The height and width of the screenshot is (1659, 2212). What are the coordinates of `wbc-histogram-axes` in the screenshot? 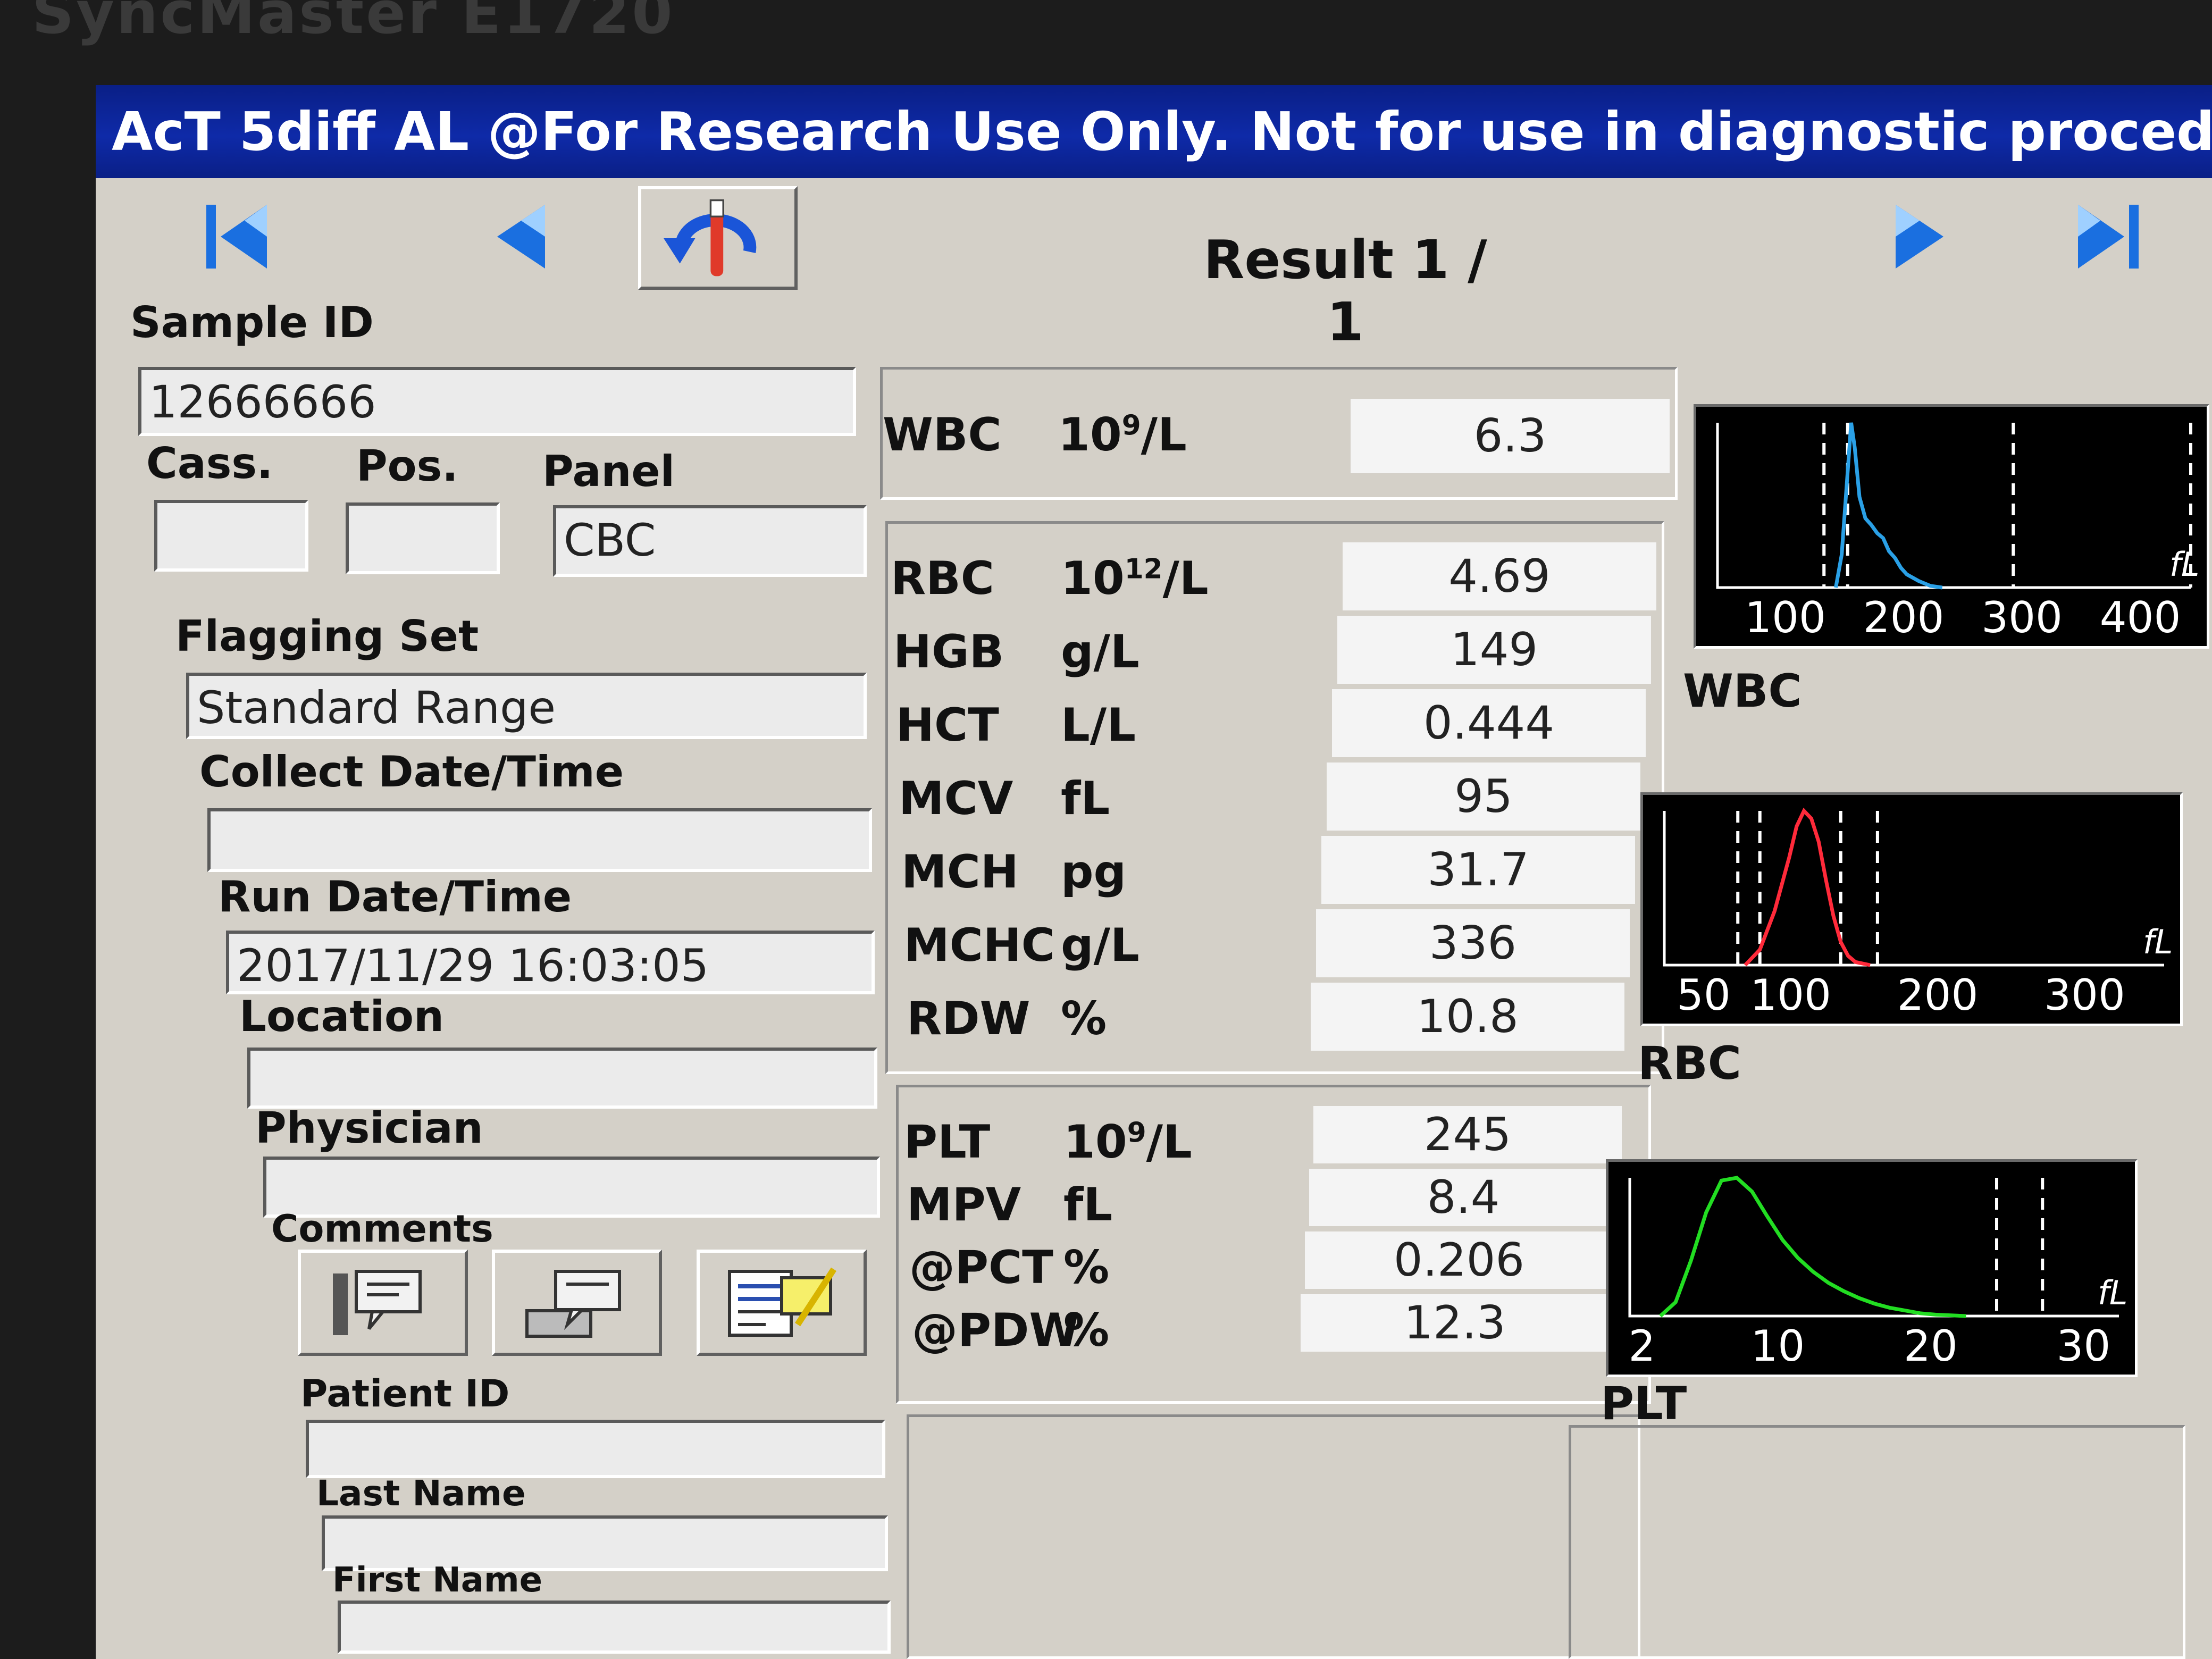 It's located at (1953, 506).